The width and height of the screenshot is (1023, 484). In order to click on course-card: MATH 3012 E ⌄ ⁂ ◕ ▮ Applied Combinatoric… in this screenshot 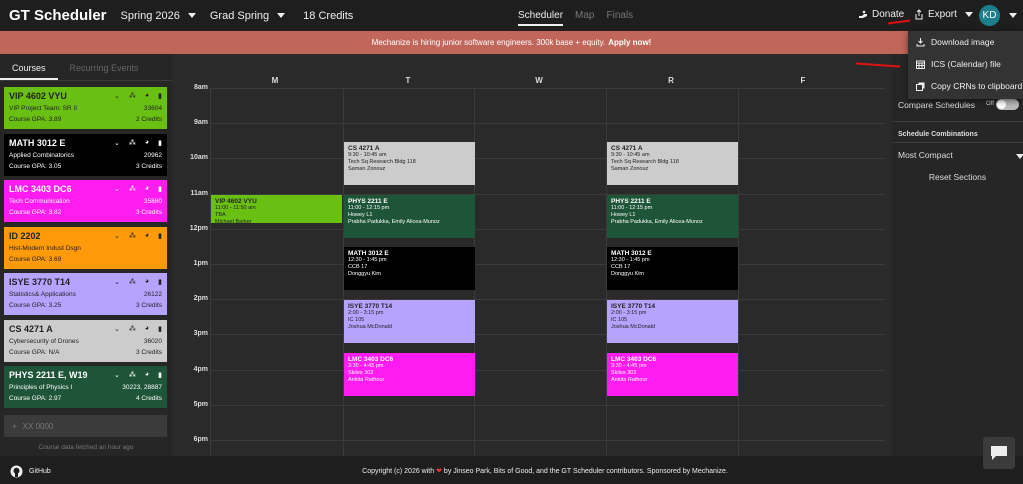, I will do `click(85, 154)`.